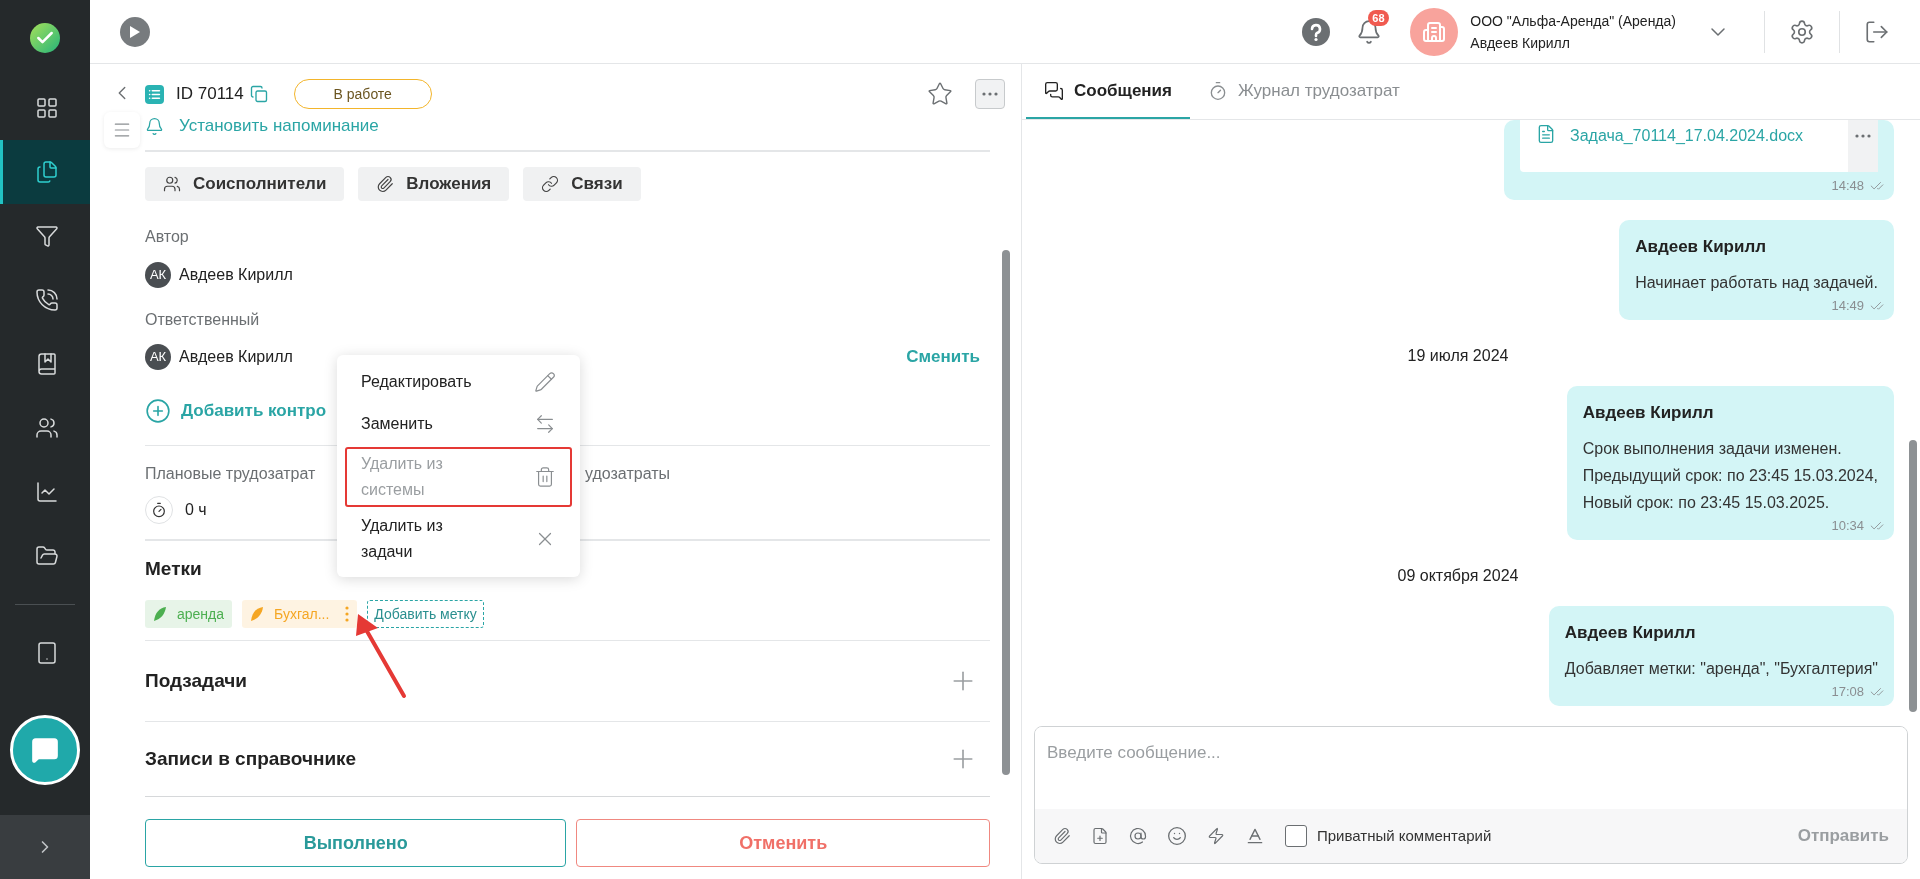 Image resolution: width=1920 pixels, height=879 pixels. I want to click on timer-icon, so click(1218, 90).